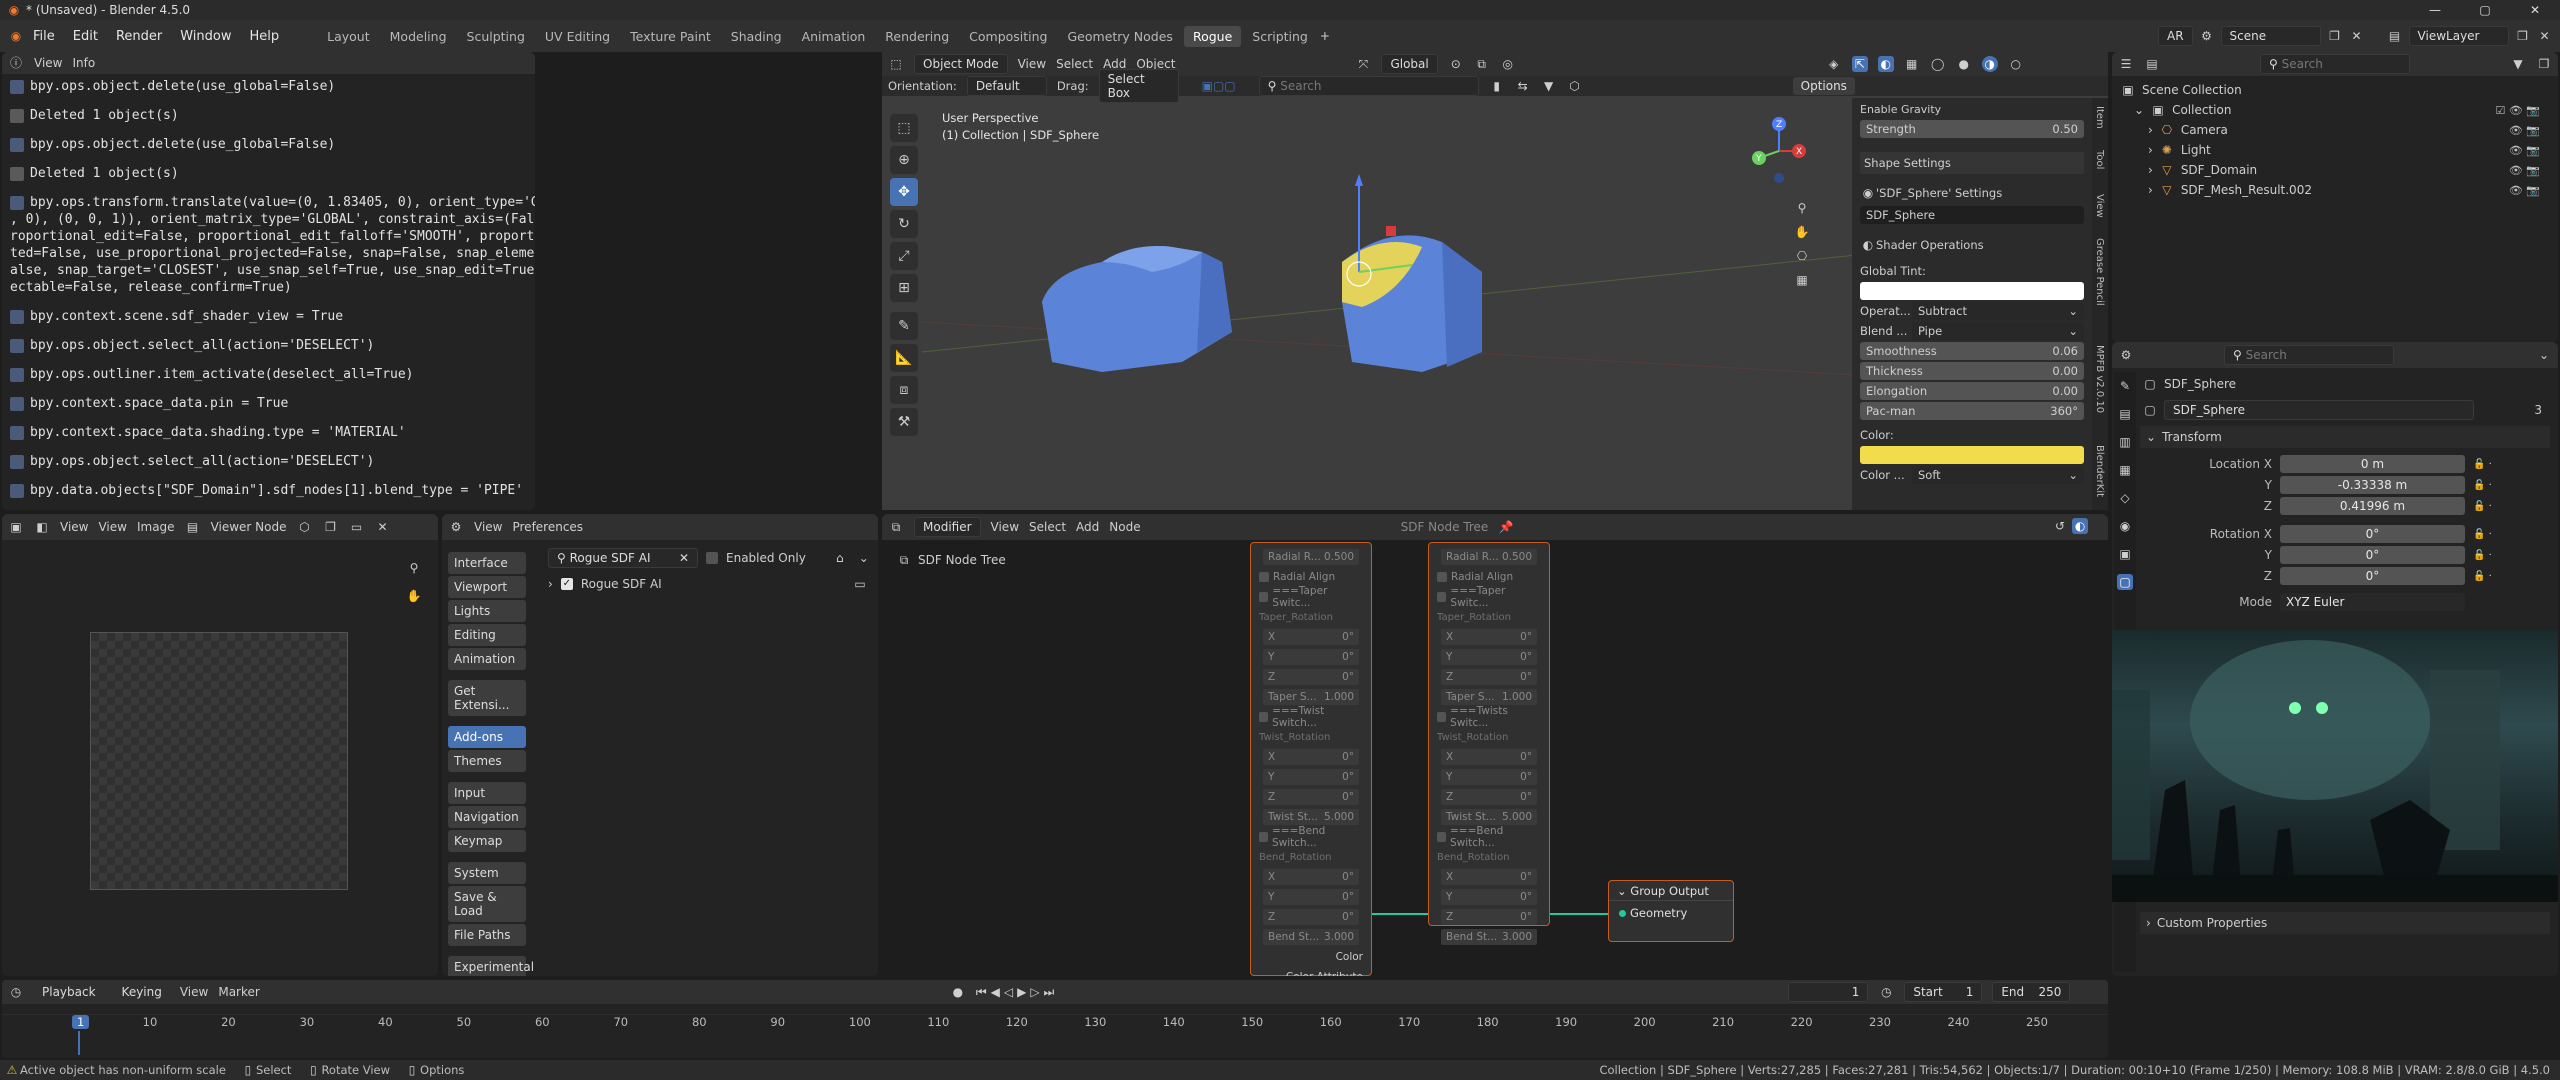 The width and height of the screenshot is (2560, 1080). Describe the element at coordinates (496, 36) in the screenshot. I see `tab-sculpting: Sculpting` at that location.